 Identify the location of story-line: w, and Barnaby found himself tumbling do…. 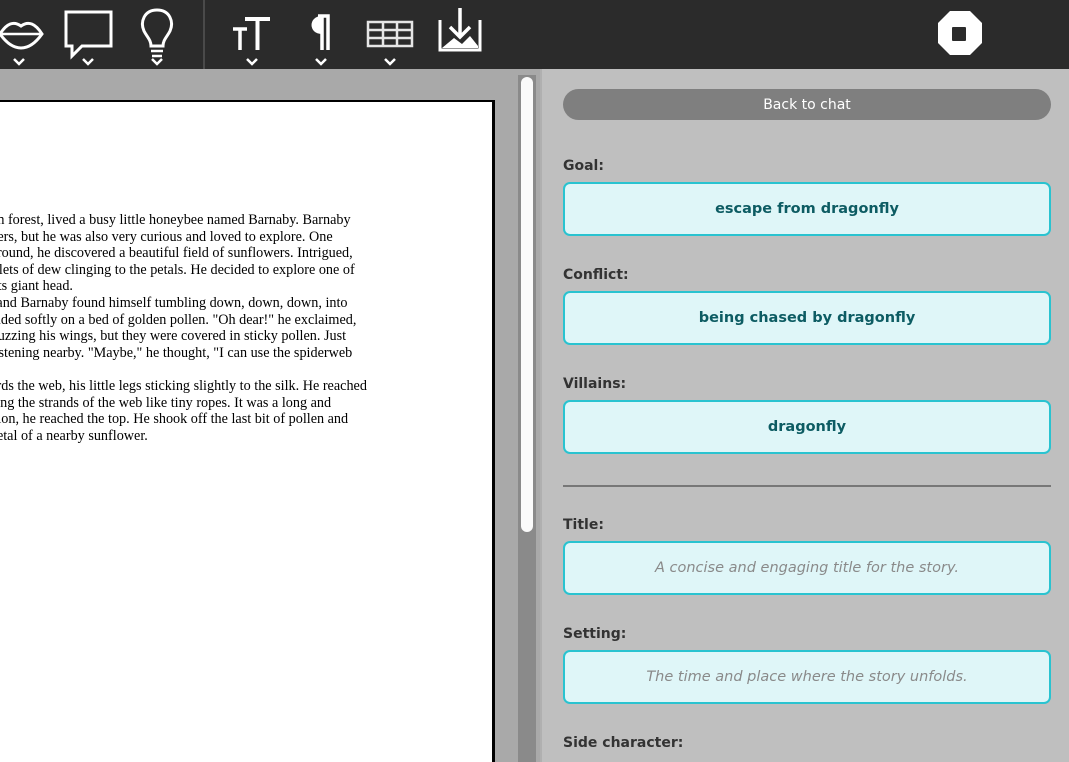
(174, 302).